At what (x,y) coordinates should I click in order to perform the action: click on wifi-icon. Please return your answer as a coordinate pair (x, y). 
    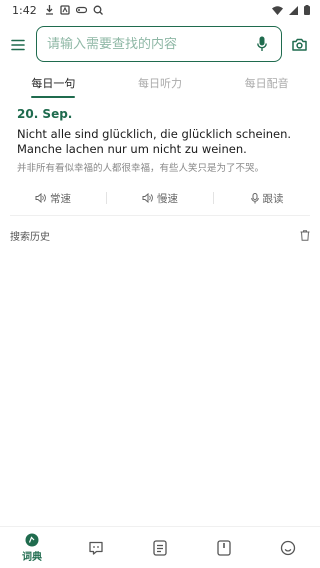
    Looking at the image, I should click on (277, 10).